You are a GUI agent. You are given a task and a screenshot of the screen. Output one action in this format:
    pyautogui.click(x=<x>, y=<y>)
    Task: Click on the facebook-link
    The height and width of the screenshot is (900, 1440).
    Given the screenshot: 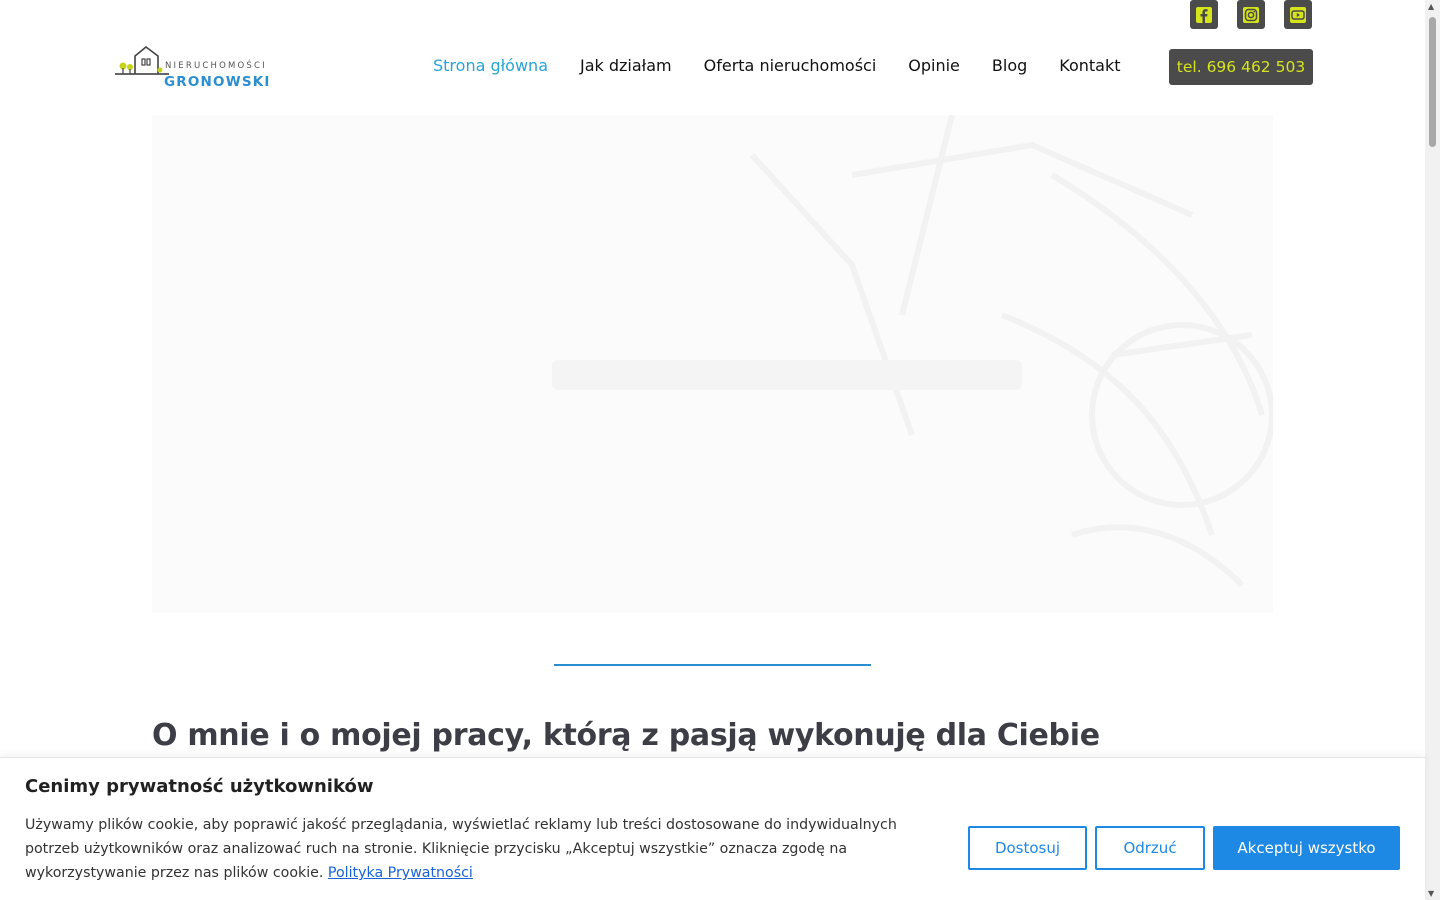 What is the action you would take?
    pyautogui.click(x=1204, y=14)
    